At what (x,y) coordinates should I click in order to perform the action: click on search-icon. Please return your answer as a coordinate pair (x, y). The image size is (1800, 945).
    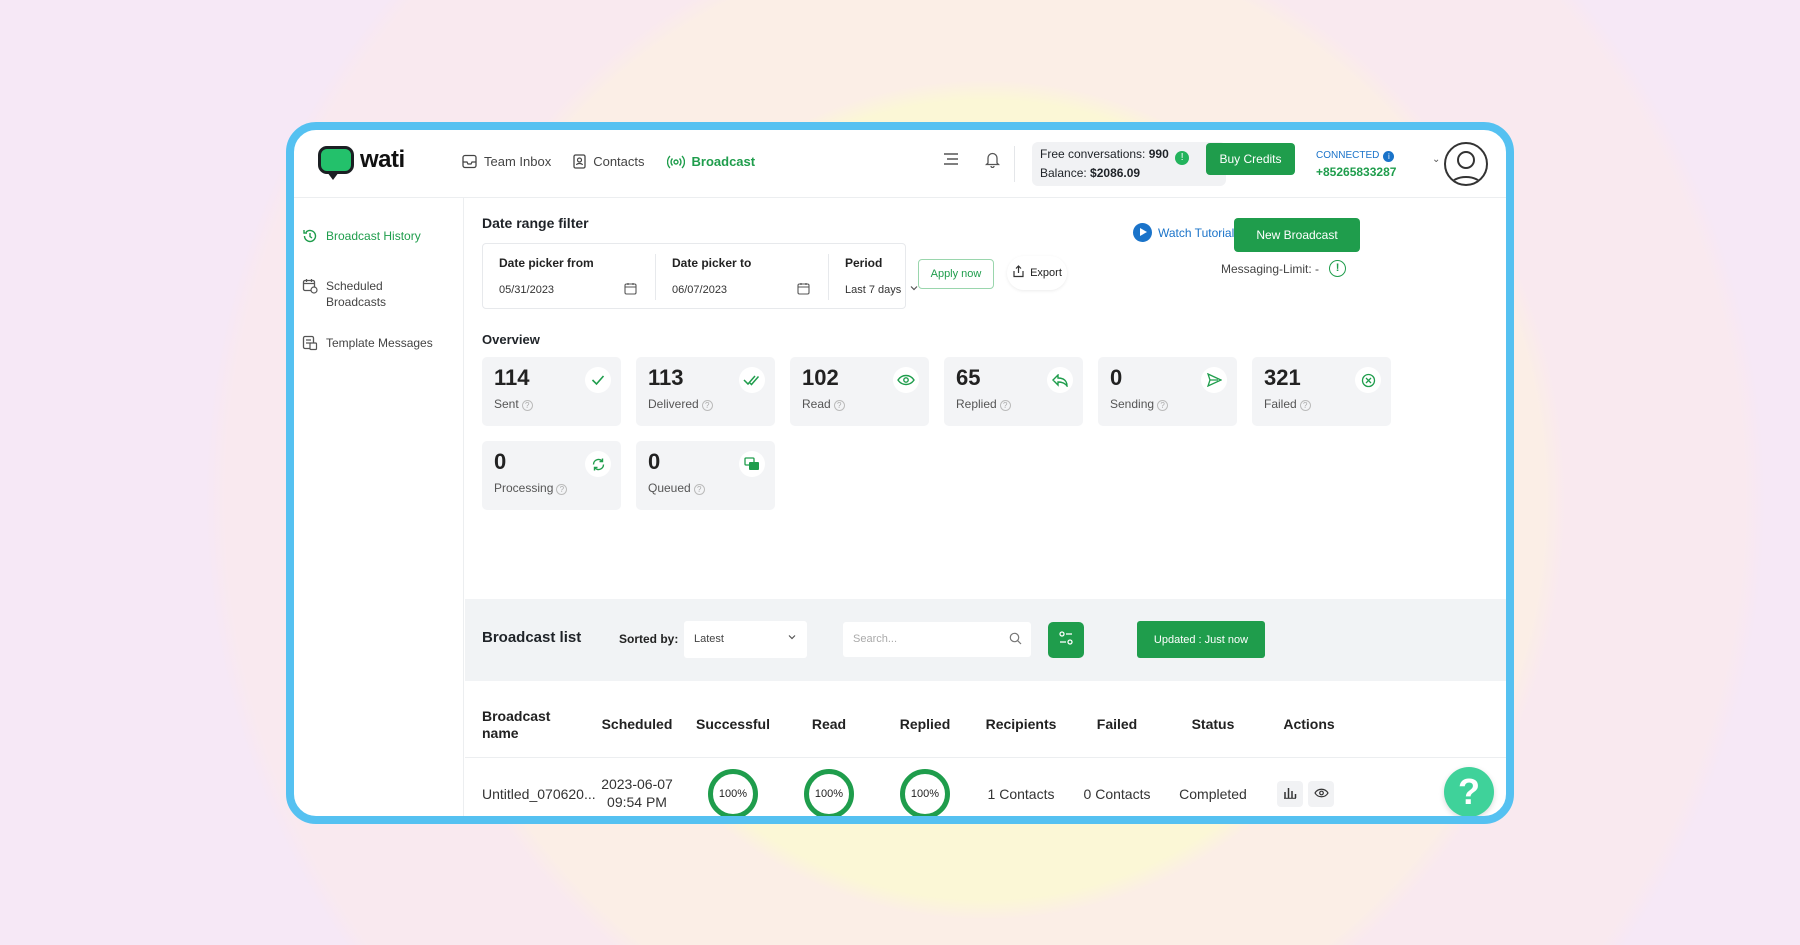
    Looking at the image, I should click on (1015, 640).